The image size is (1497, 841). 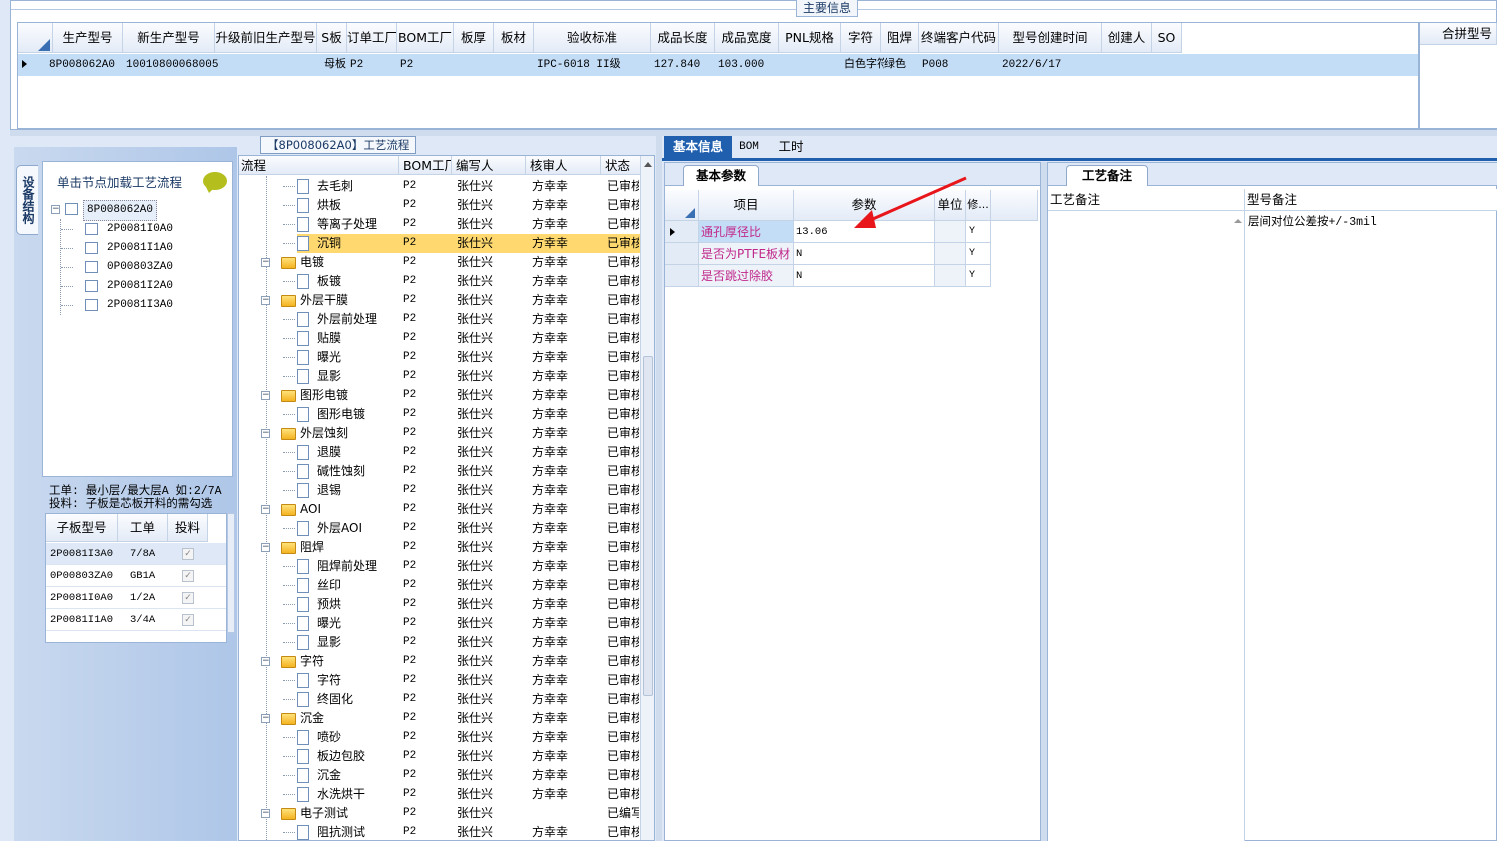 I want to click on tree-child-node: 2P0081I0A0, so click(x=141, y=229).